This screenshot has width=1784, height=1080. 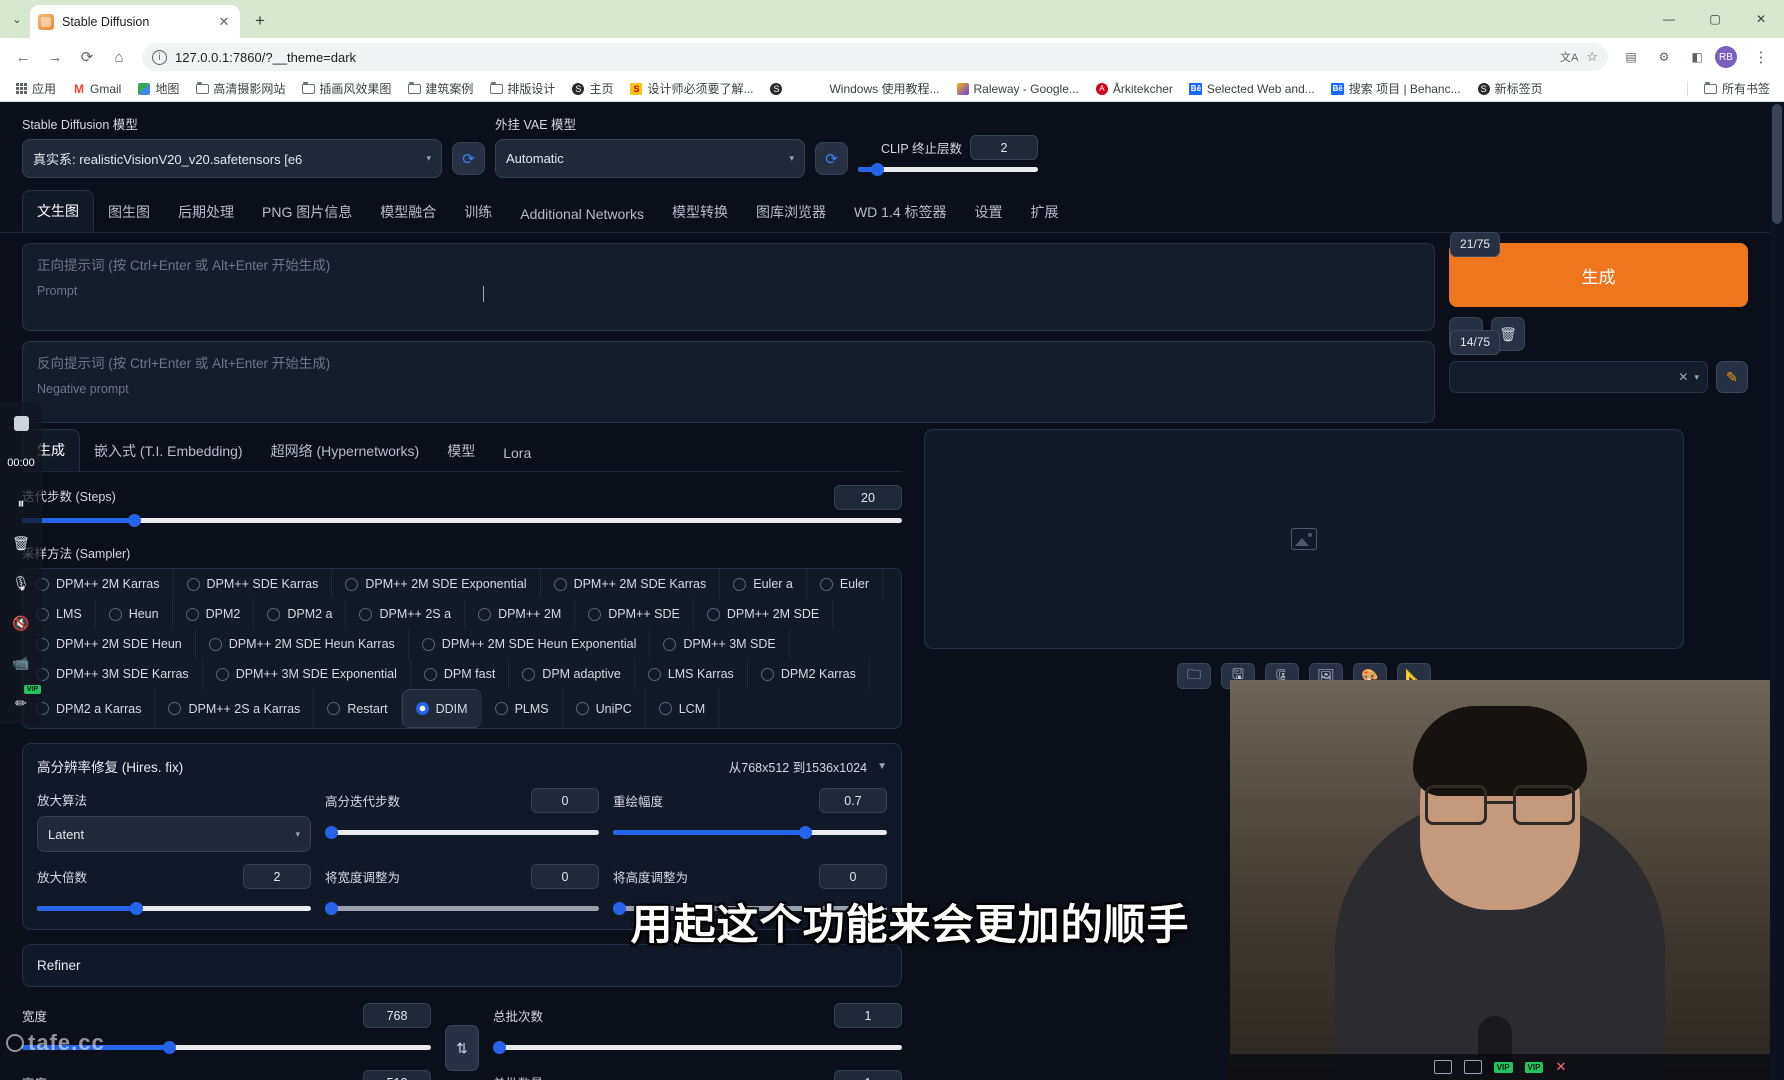 What do you see at coordinates (868, 1075) in the screenshot?
I see `batch-size-value: 1` at bounding box center [868, 1075].